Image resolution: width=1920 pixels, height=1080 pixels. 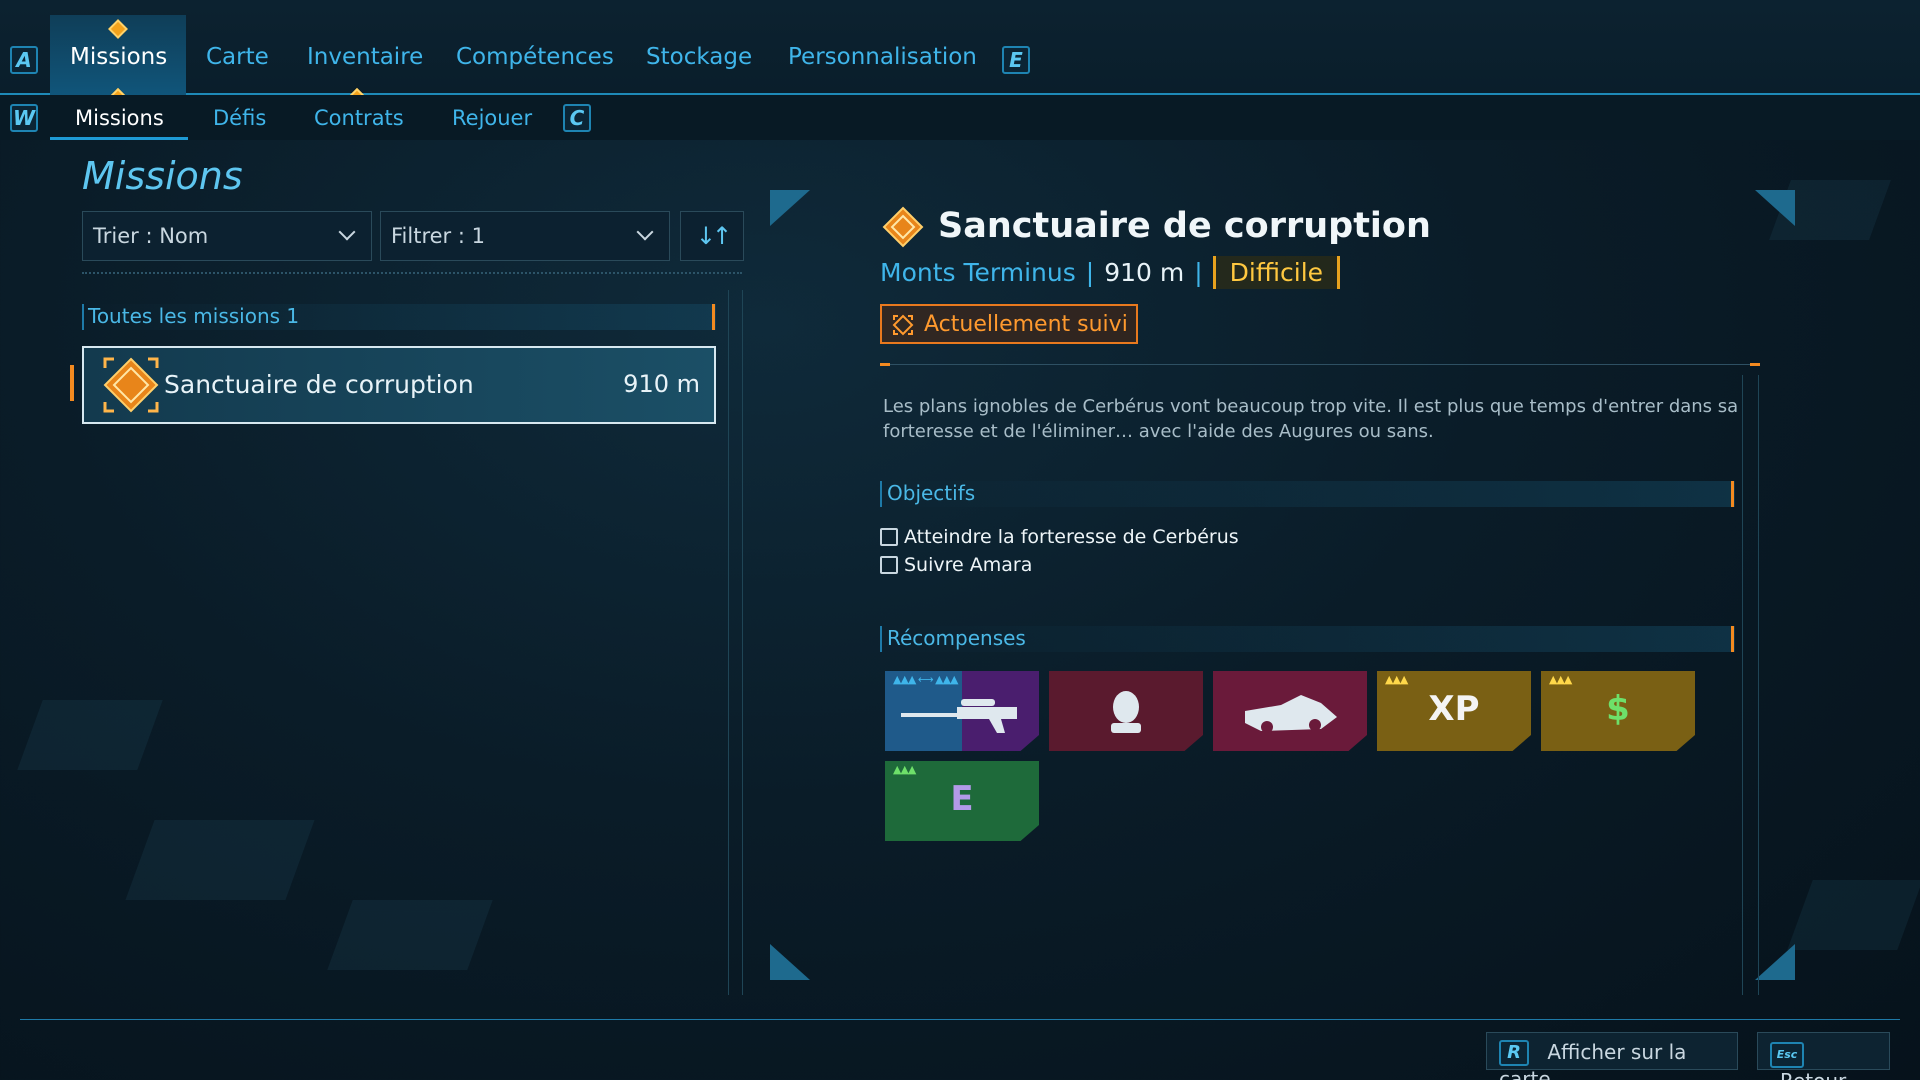 I want to click on tab-competences: Compétences, so click(x=535, y=57).